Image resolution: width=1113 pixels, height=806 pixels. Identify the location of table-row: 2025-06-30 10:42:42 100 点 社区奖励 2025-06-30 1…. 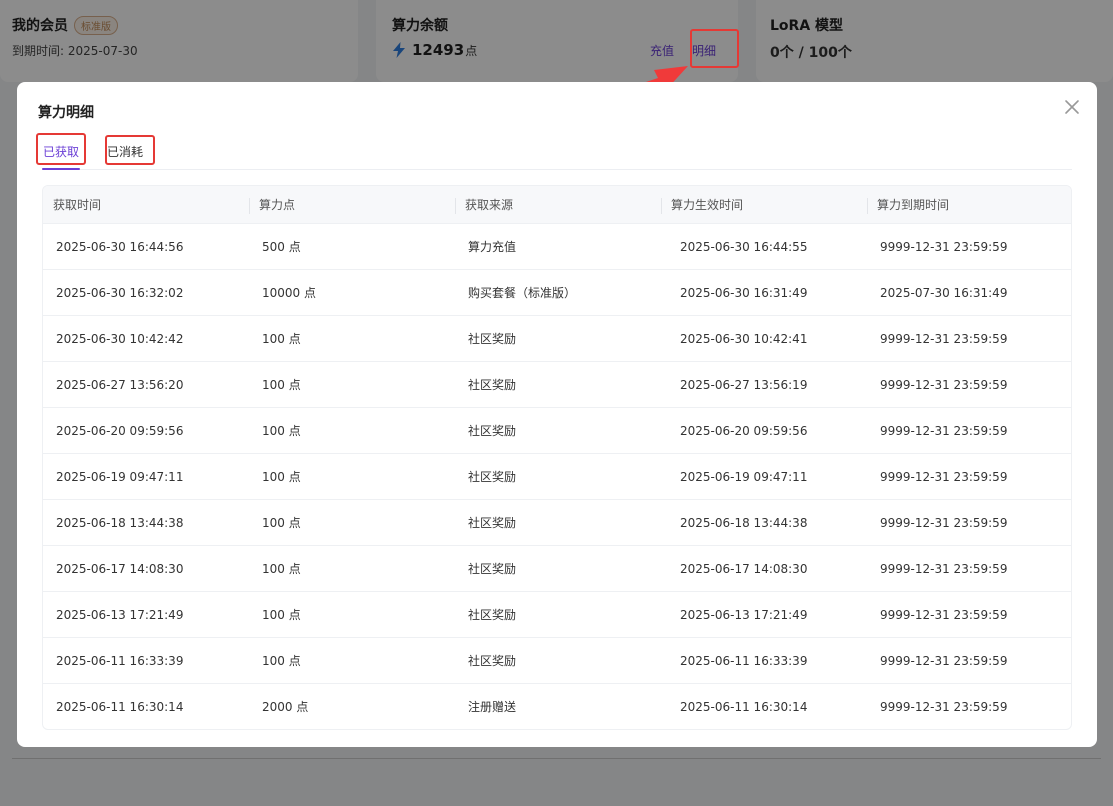
(557, 338).